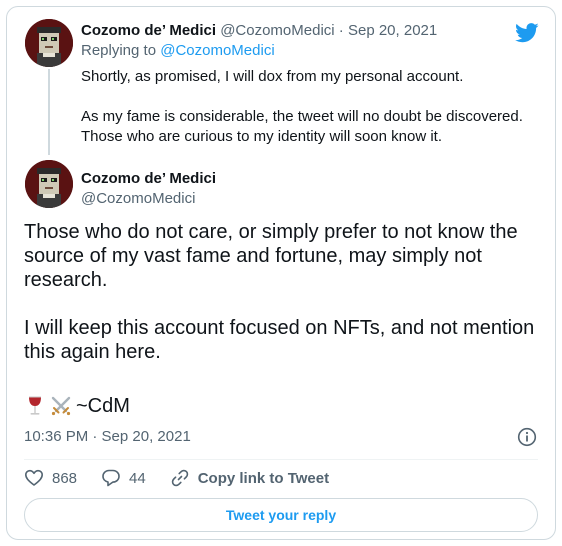  What do you see at coordinates (148, 30) in the screenshot?
I see `parent-author-name: Cozomo de’ Medici` at bounding box center [148, 30].